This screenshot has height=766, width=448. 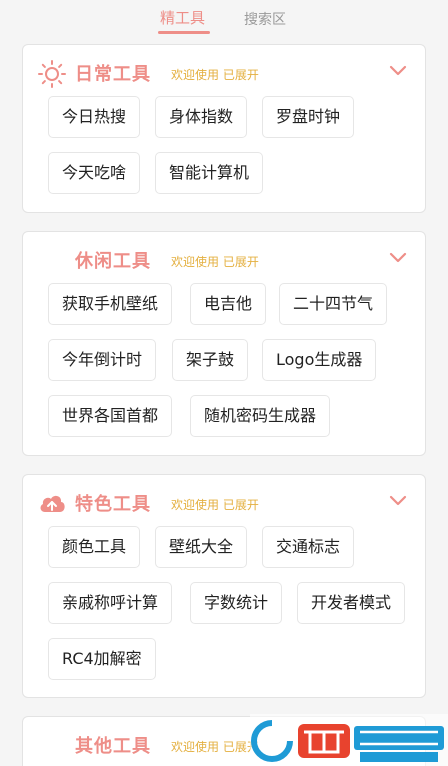 I want to click on tool-button: Logo生成器, so click(x=319, y=360).